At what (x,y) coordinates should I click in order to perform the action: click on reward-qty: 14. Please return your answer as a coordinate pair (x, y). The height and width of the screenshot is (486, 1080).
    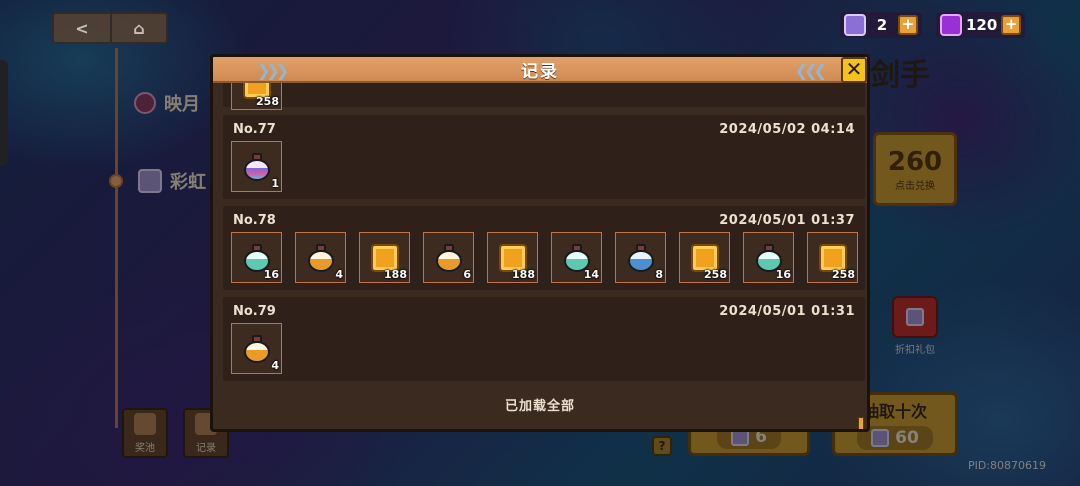
    Looking at the image, I should click on (591, 274).